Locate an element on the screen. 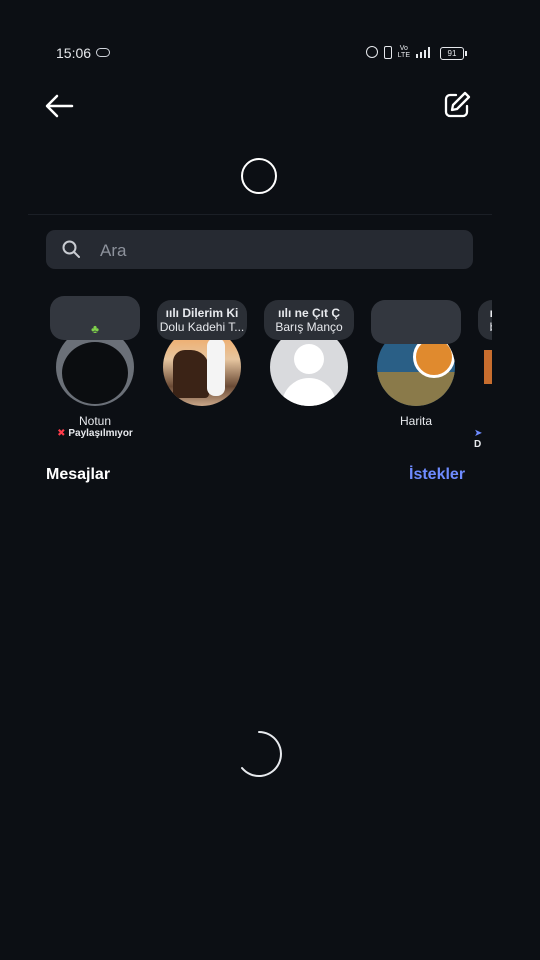  battery-icon: 91 is located at coordinates (453, 53).